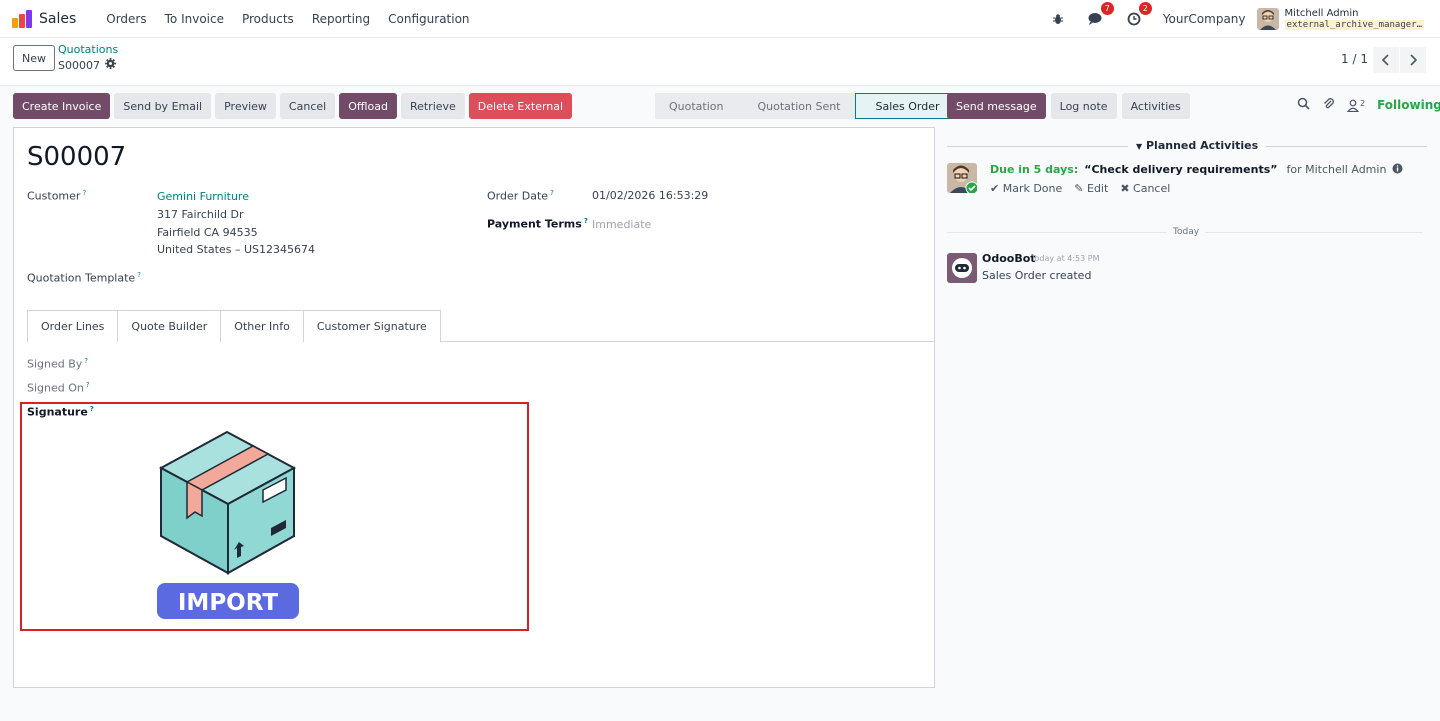  Describe the element at coordinates (1058, 19) in the screenshot. I see `bug-icon` at that location.